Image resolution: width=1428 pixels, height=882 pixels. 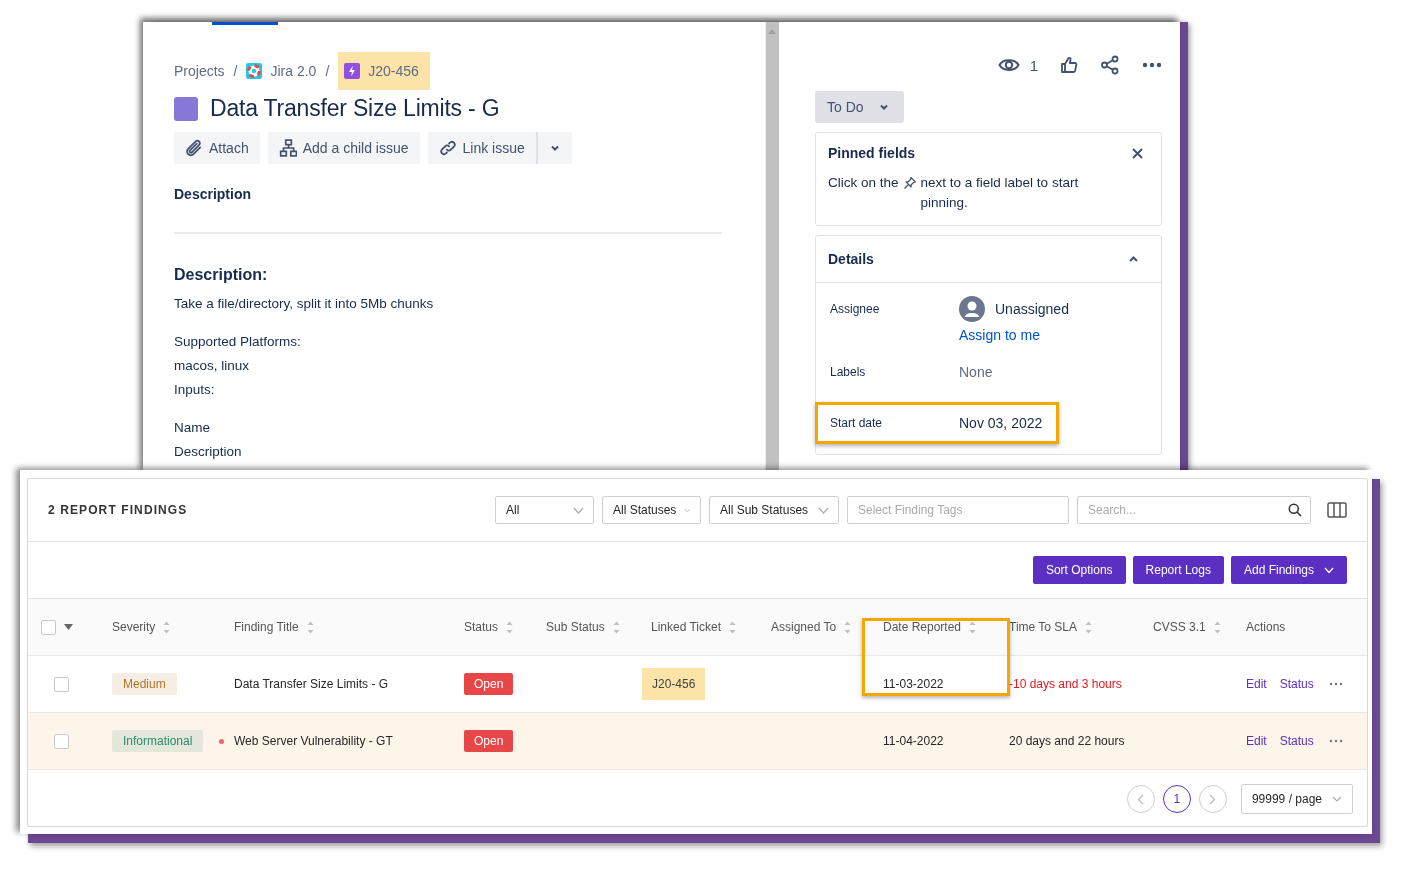 What do you see at coordinates (772, 31) in the screenshot?
I see `scroll-up-icon` at bounding box center [772, 31].